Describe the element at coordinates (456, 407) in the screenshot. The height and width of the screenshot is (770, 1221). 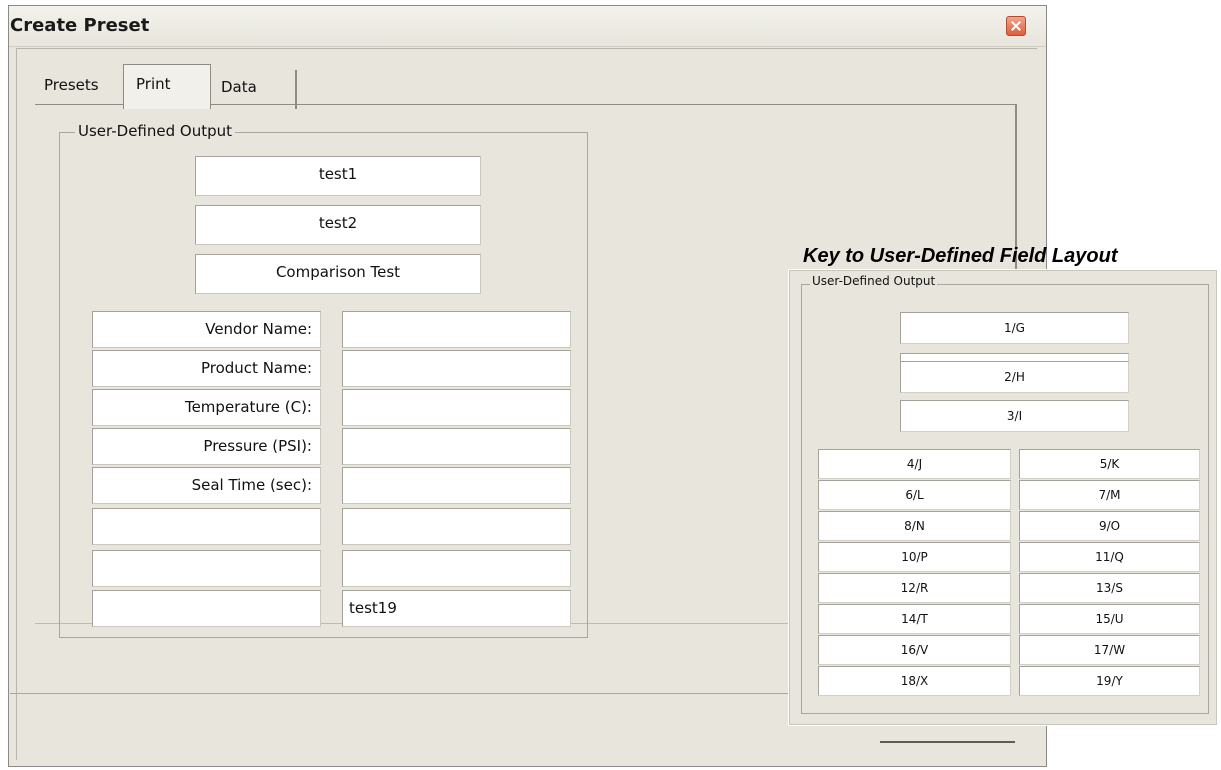
I see `field-9-value` at that location.